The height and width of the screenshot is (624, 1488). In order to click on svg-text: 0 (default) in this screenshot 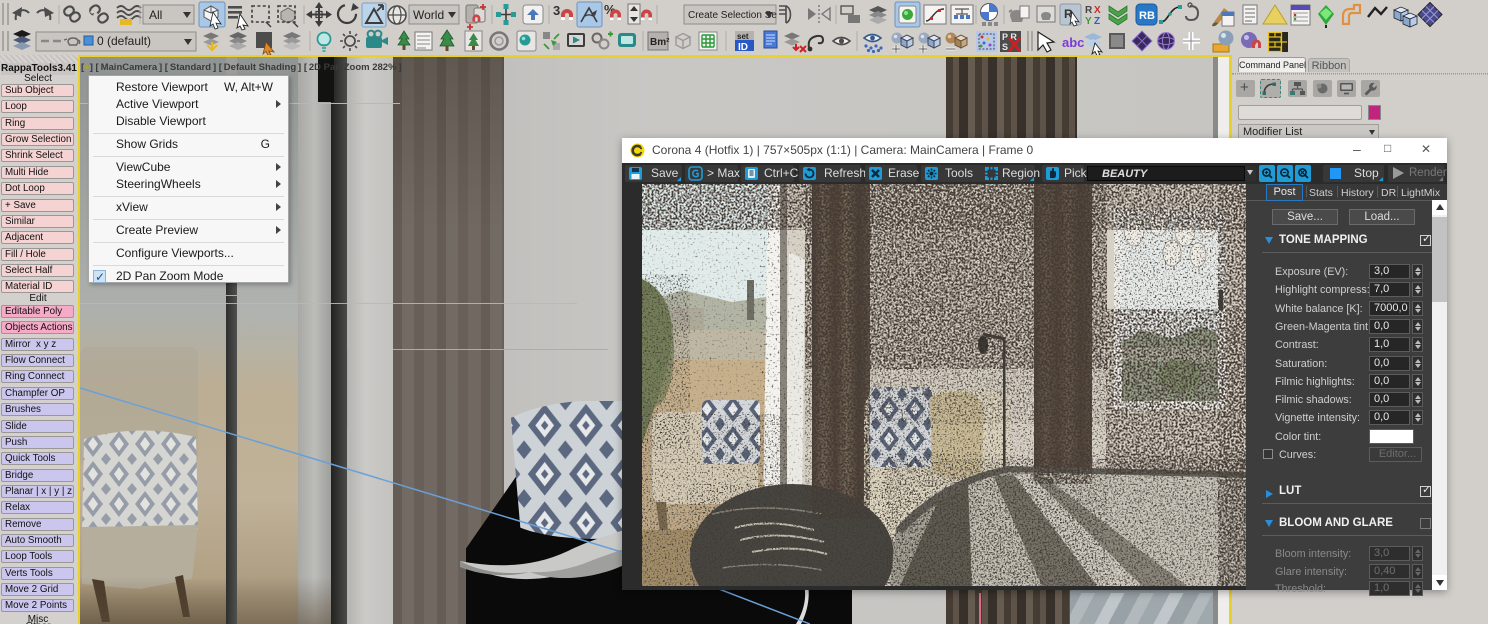, I will do `click(124, 41)`.